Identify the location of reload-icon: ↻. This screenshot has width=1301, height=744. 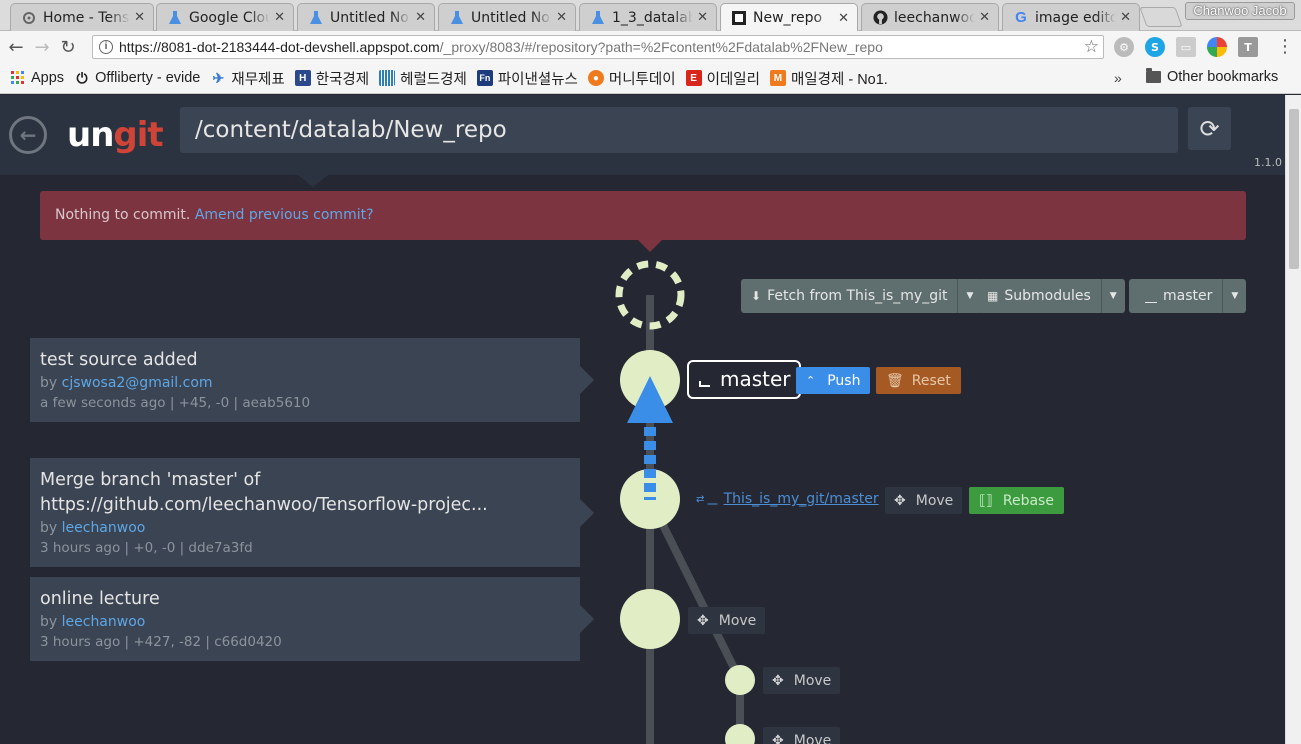
(68, 47).